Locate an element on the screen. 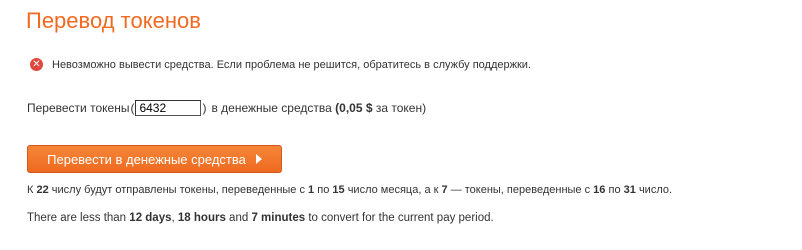  schedule-part: число месяца, а к is located at coordinates (393, 190).